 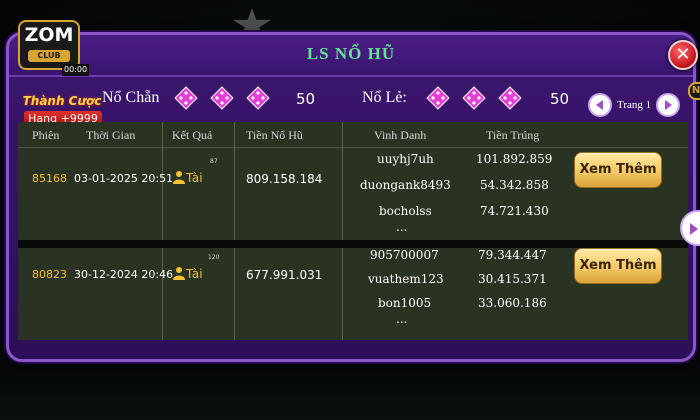 I want to click on row-separator, so click(x=353, y=244).